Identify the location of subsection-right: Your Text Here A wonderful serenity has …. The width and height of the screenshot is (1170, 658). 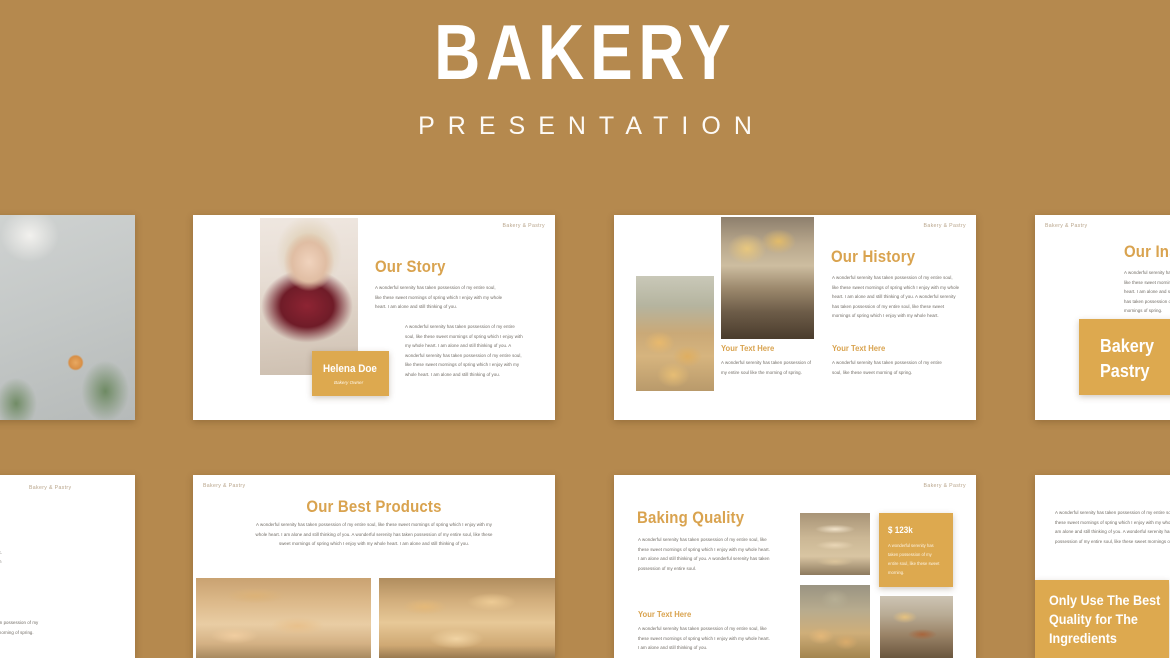
(889, 360).